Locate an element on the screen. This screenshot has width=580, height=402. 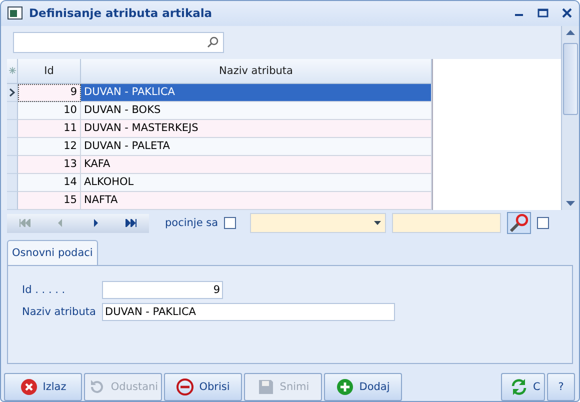
table-cell: DUVAN - PALETA is located at coordinates (256, 147).